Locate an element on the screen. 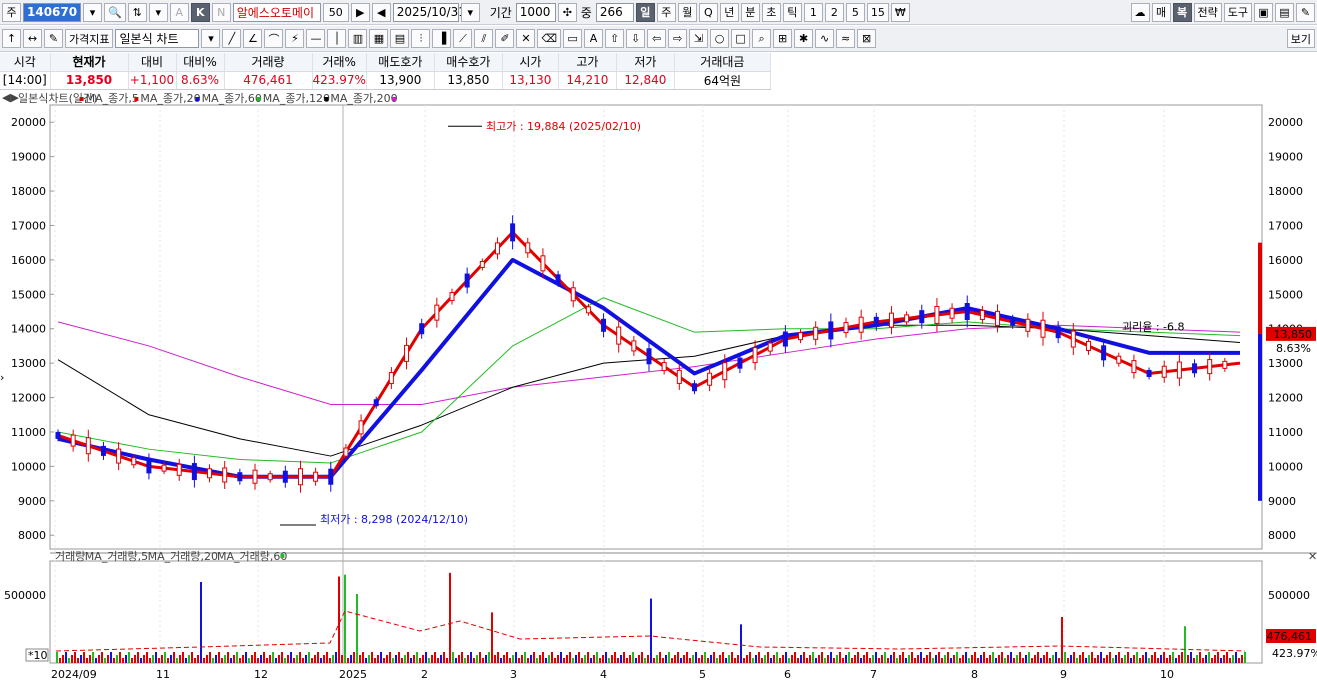 The image size is (1317, 681). arrow-left-icon: ⇦ is located at coordinates (657, 38).